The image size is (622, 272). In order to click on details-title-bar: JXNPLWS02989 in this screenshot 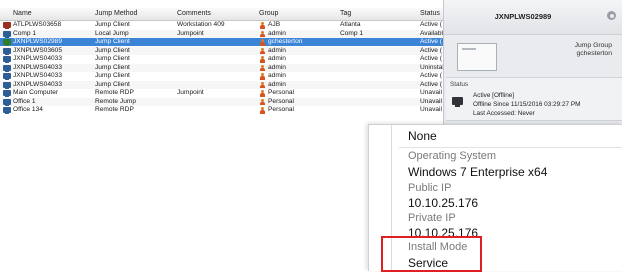, I will do `click(533, 17)`.